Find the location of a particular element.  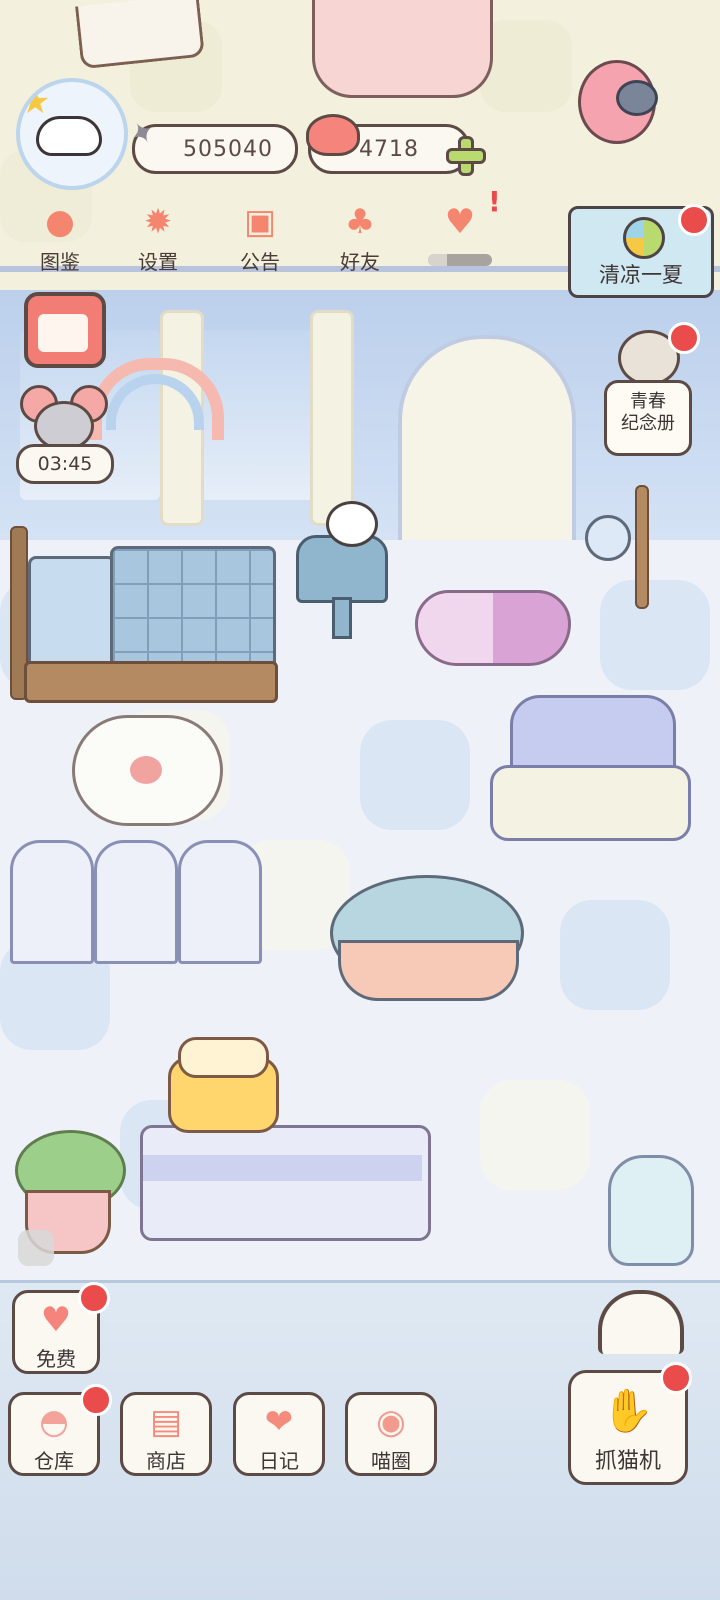

cloud-cushion-furniture is located at coordinates (147, 770).